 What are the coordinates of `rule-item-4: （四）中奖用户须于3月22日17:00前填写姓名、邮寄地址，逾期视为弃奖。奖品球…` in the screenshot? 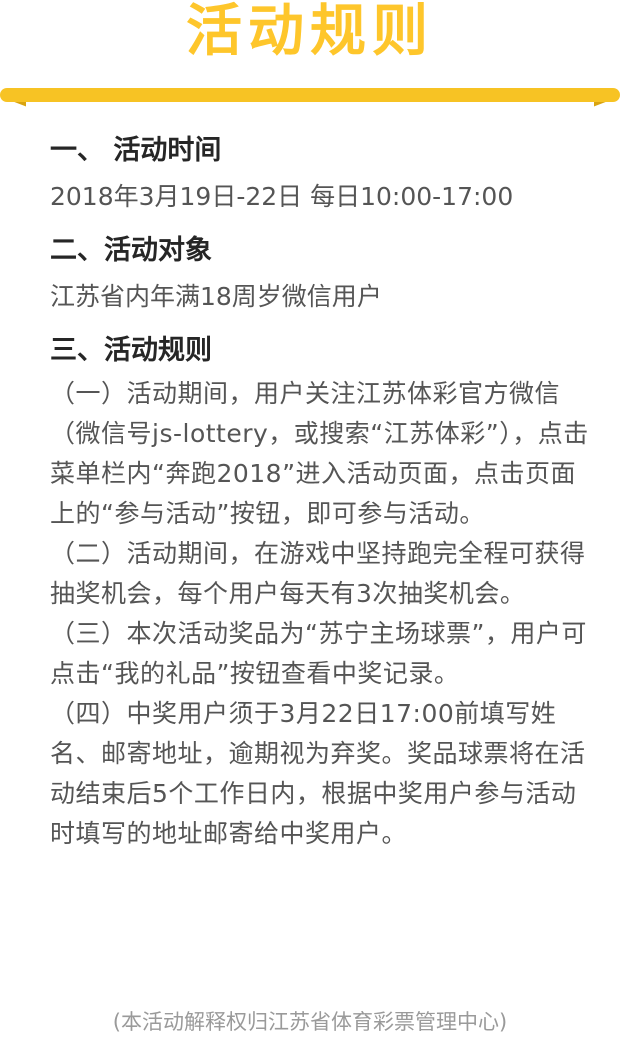 It's located at (318, 773).